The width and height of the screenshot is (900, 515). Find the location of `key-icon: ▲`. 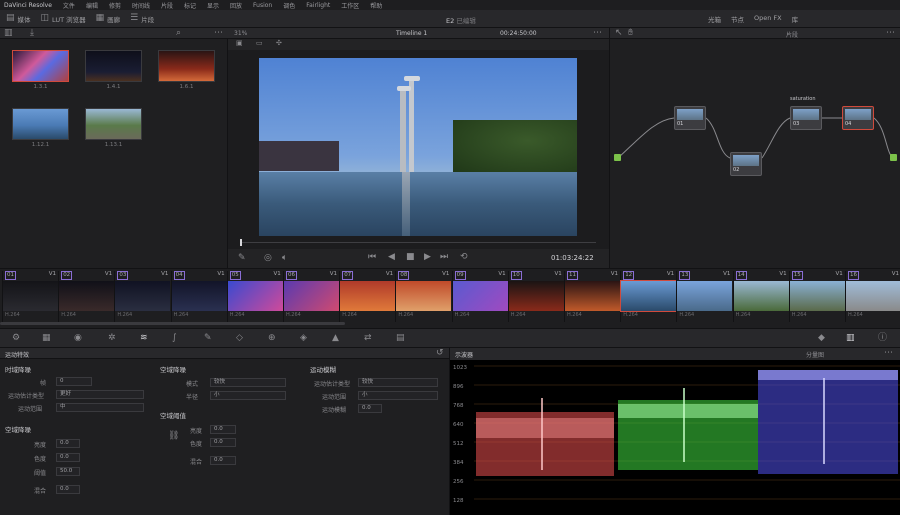

key-icon: ▲ is located at coordinates (335, 338).